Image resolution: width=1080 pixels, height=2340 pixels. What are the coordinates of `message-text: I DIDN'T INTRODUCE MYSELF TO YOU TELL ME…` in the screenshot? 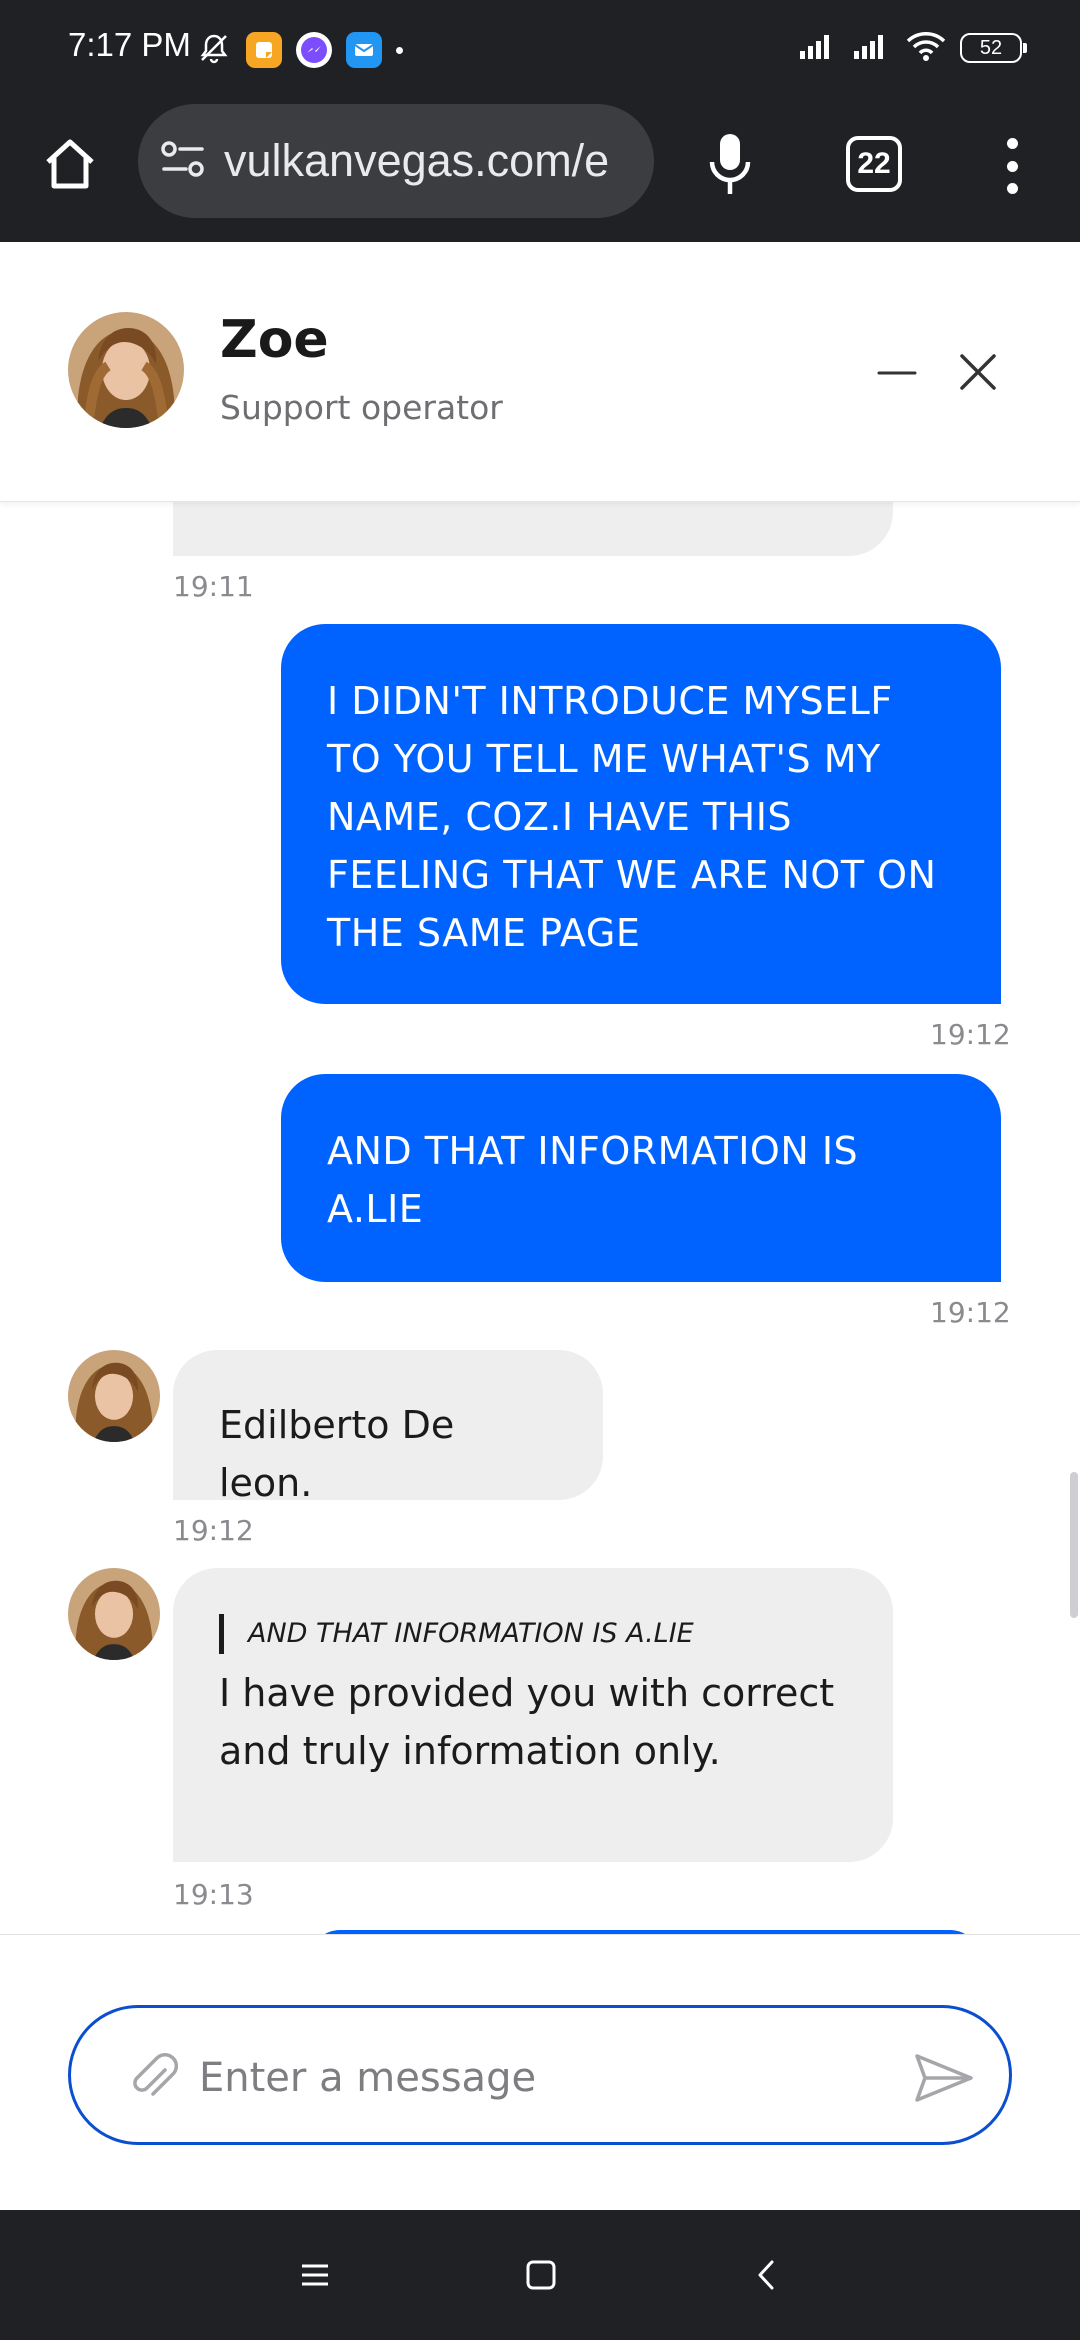 It's located at (632, 817).